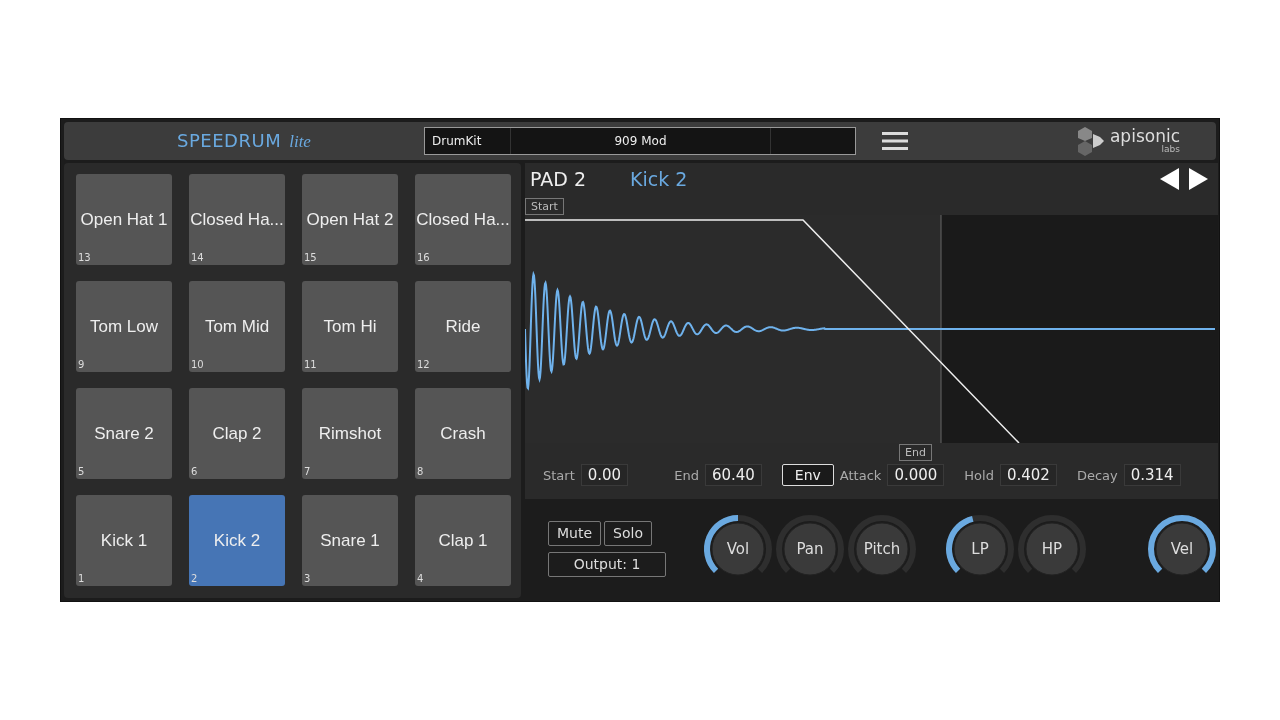 The width and height of the screenshot is (1280, 720). What do you see at coordinates (197, 257) in the screenshot?
I see `pad-number: 14` at bounding box center [197, 257].